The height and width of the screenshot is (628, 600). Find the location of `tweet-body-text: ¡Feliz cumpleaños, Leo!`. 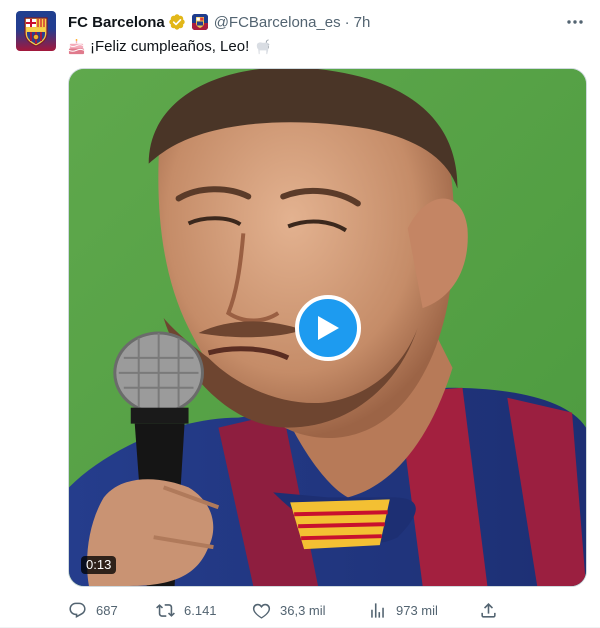

tweet-body-text: ¡Feliz cumpleaños, Leo! is located at coordinates (170, 46).